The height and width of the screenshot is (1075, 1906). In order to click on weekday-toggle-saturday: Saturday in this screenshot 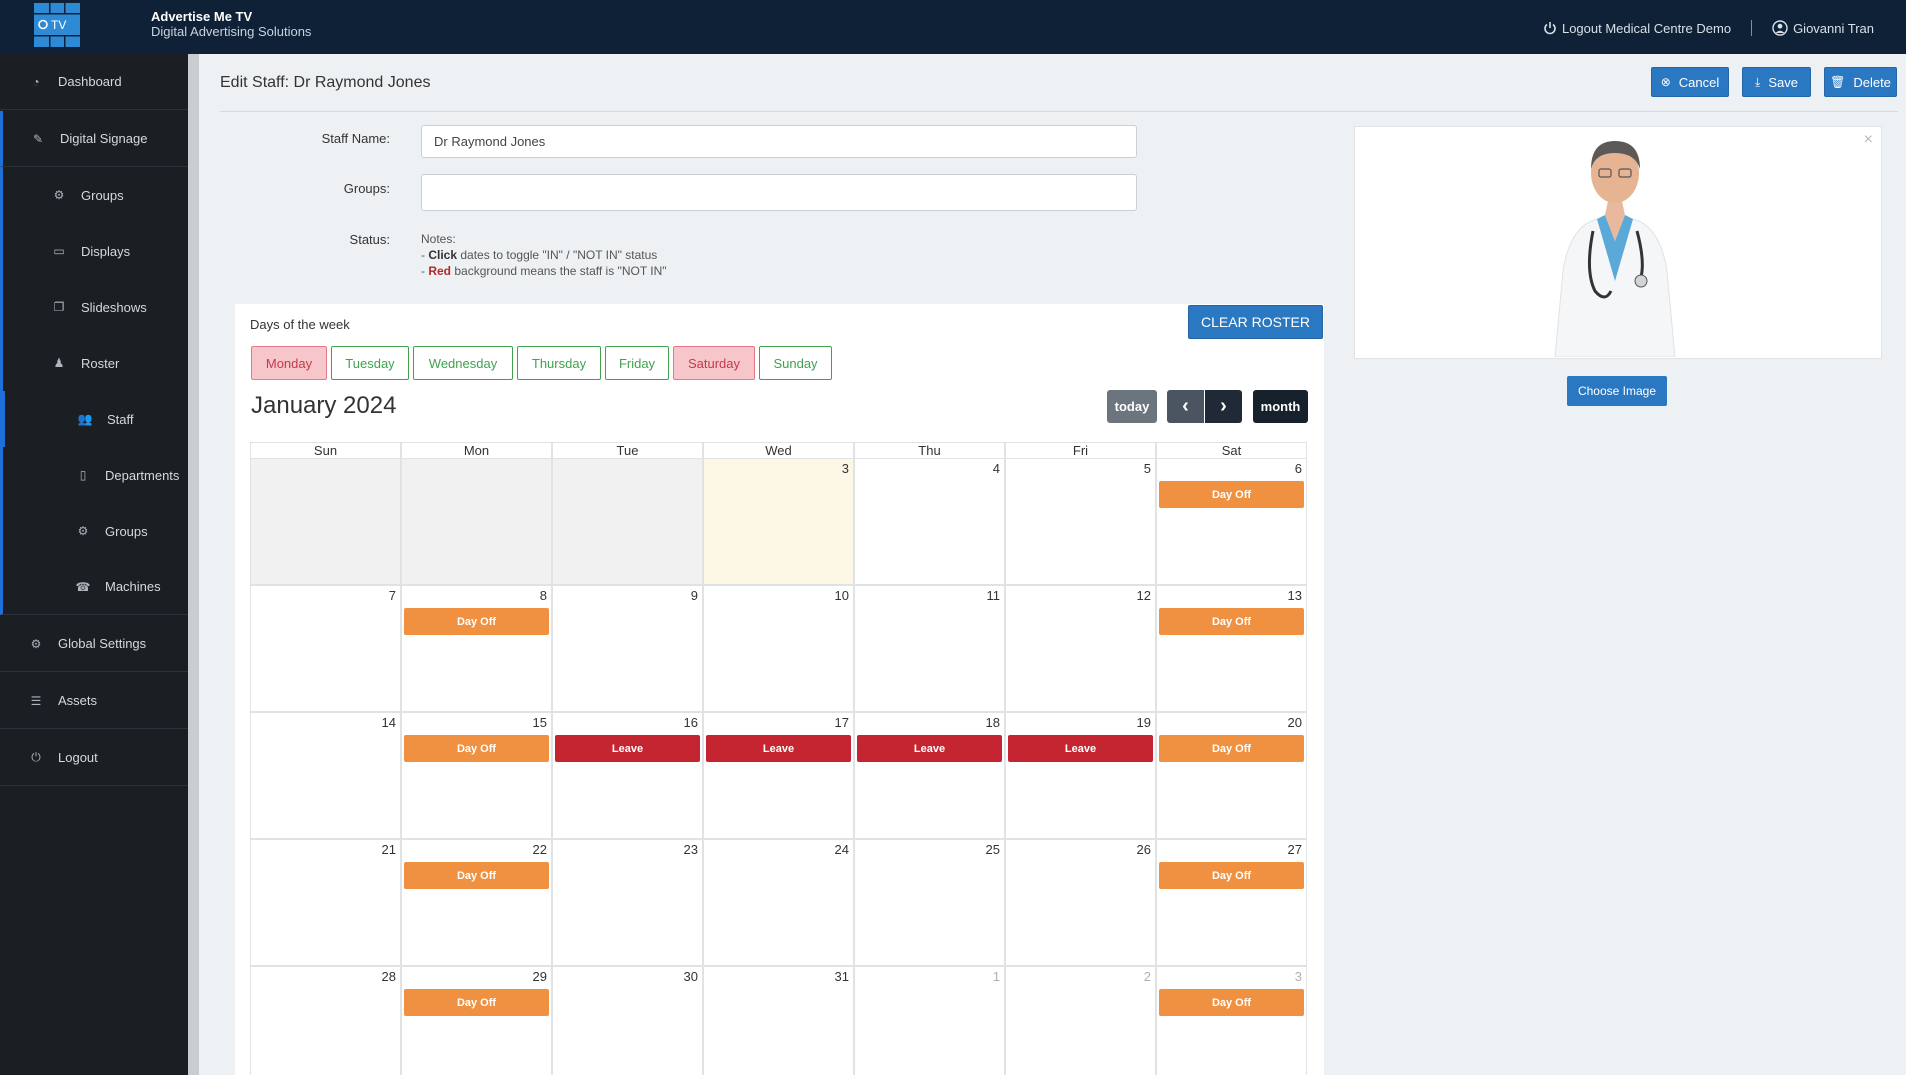, I will do `click(714, 363)`.